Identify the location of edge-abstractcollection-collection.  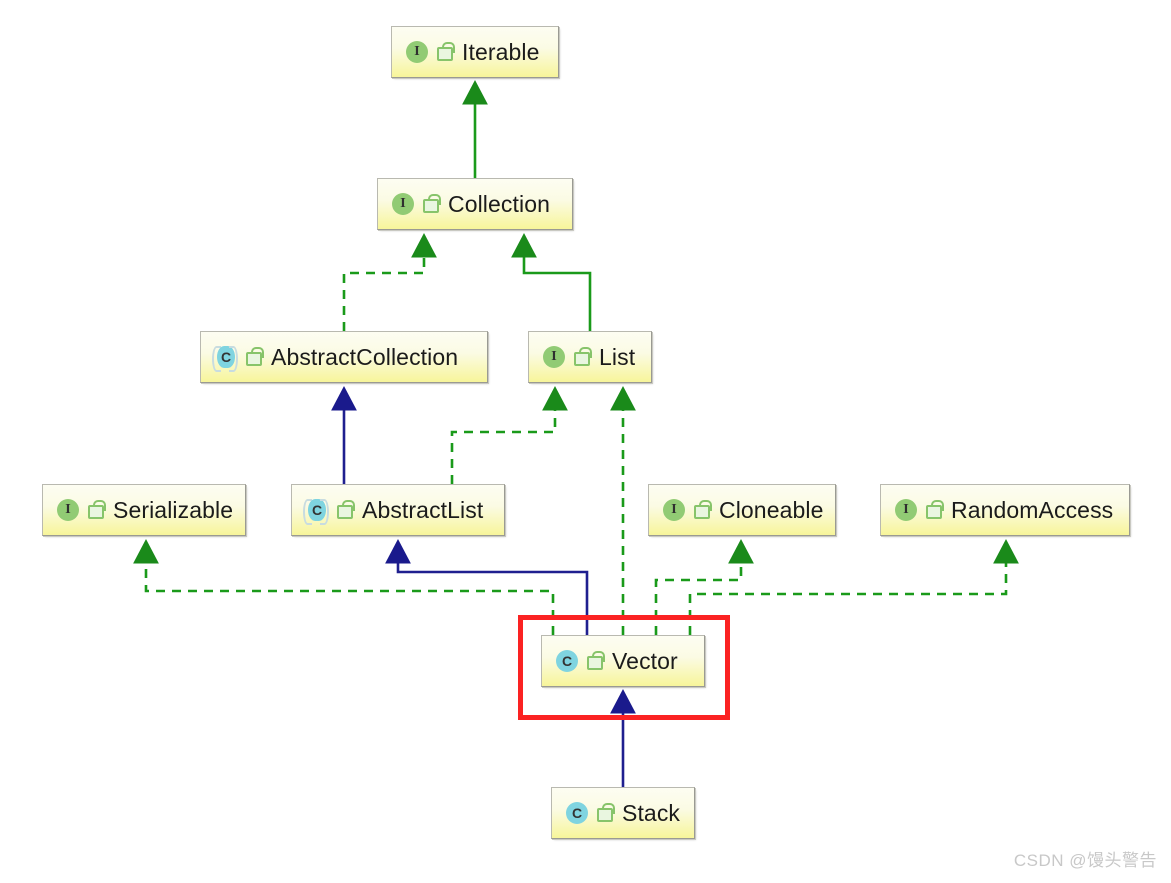
(389, 282).